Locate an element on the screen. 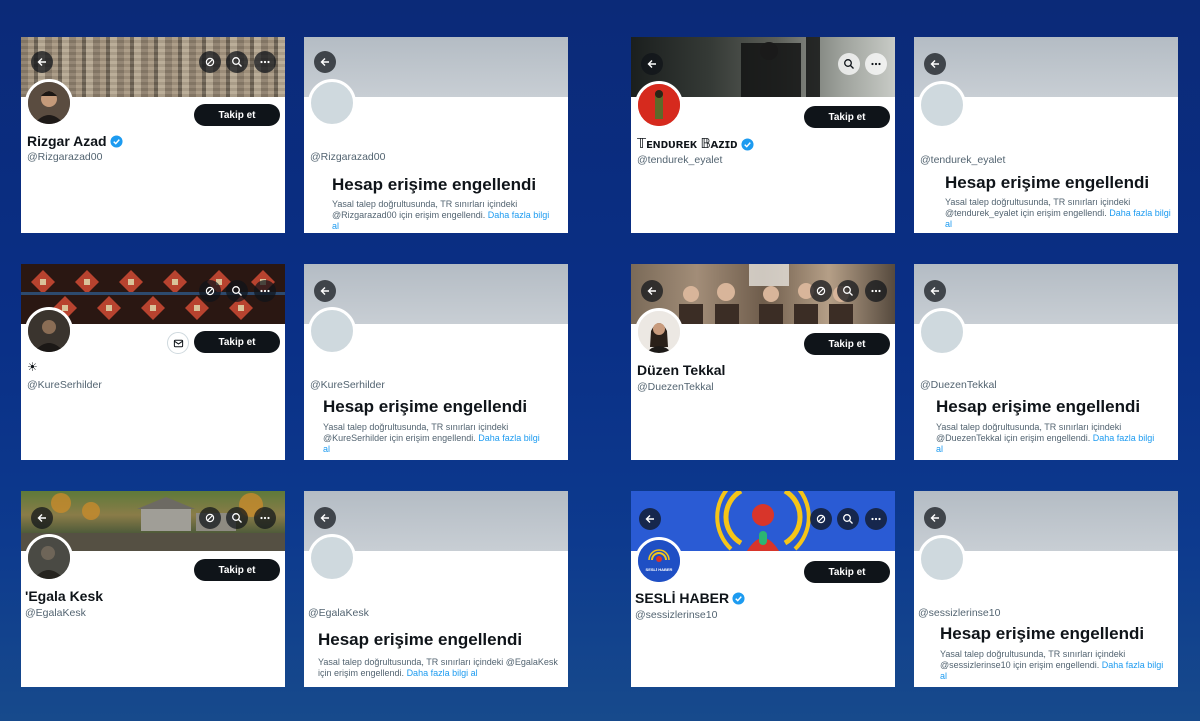 The image size is (1200, 721). display-name: Rizgar Azad is located at coordinates (67, 141).